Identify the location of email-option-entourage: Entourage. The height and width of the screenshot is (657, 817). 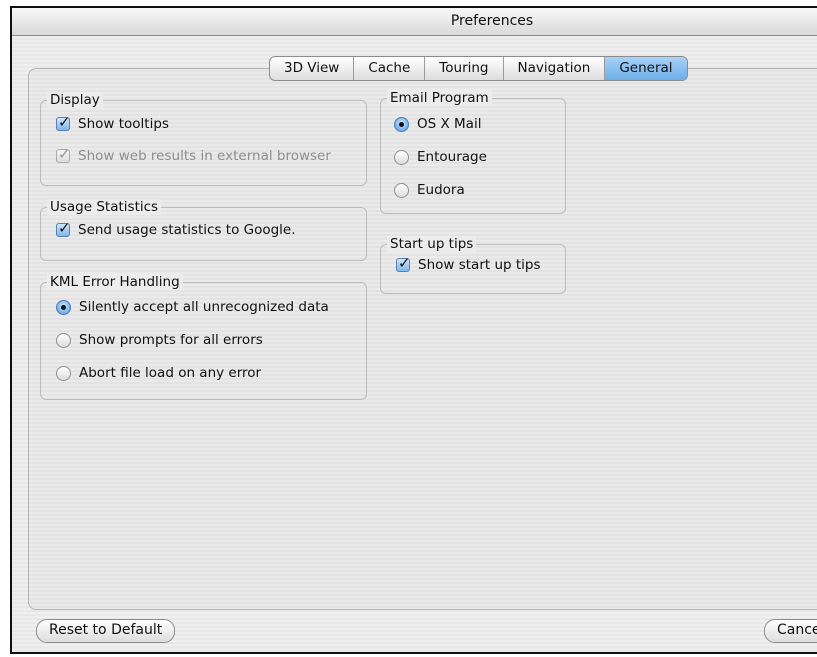
(440, 157).